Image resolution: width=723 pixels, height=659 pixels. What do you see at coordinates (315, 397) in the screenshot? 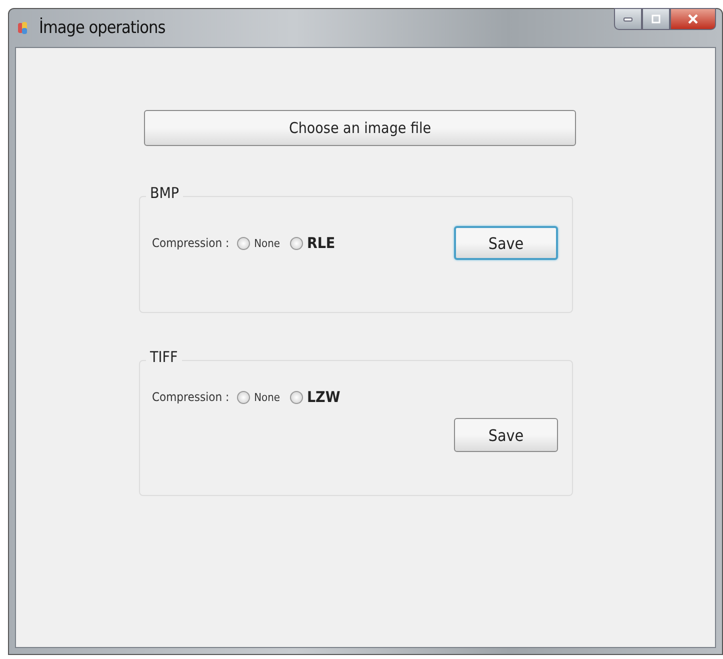
I see `radio-option: LZW` at bounding box center [315, 397].